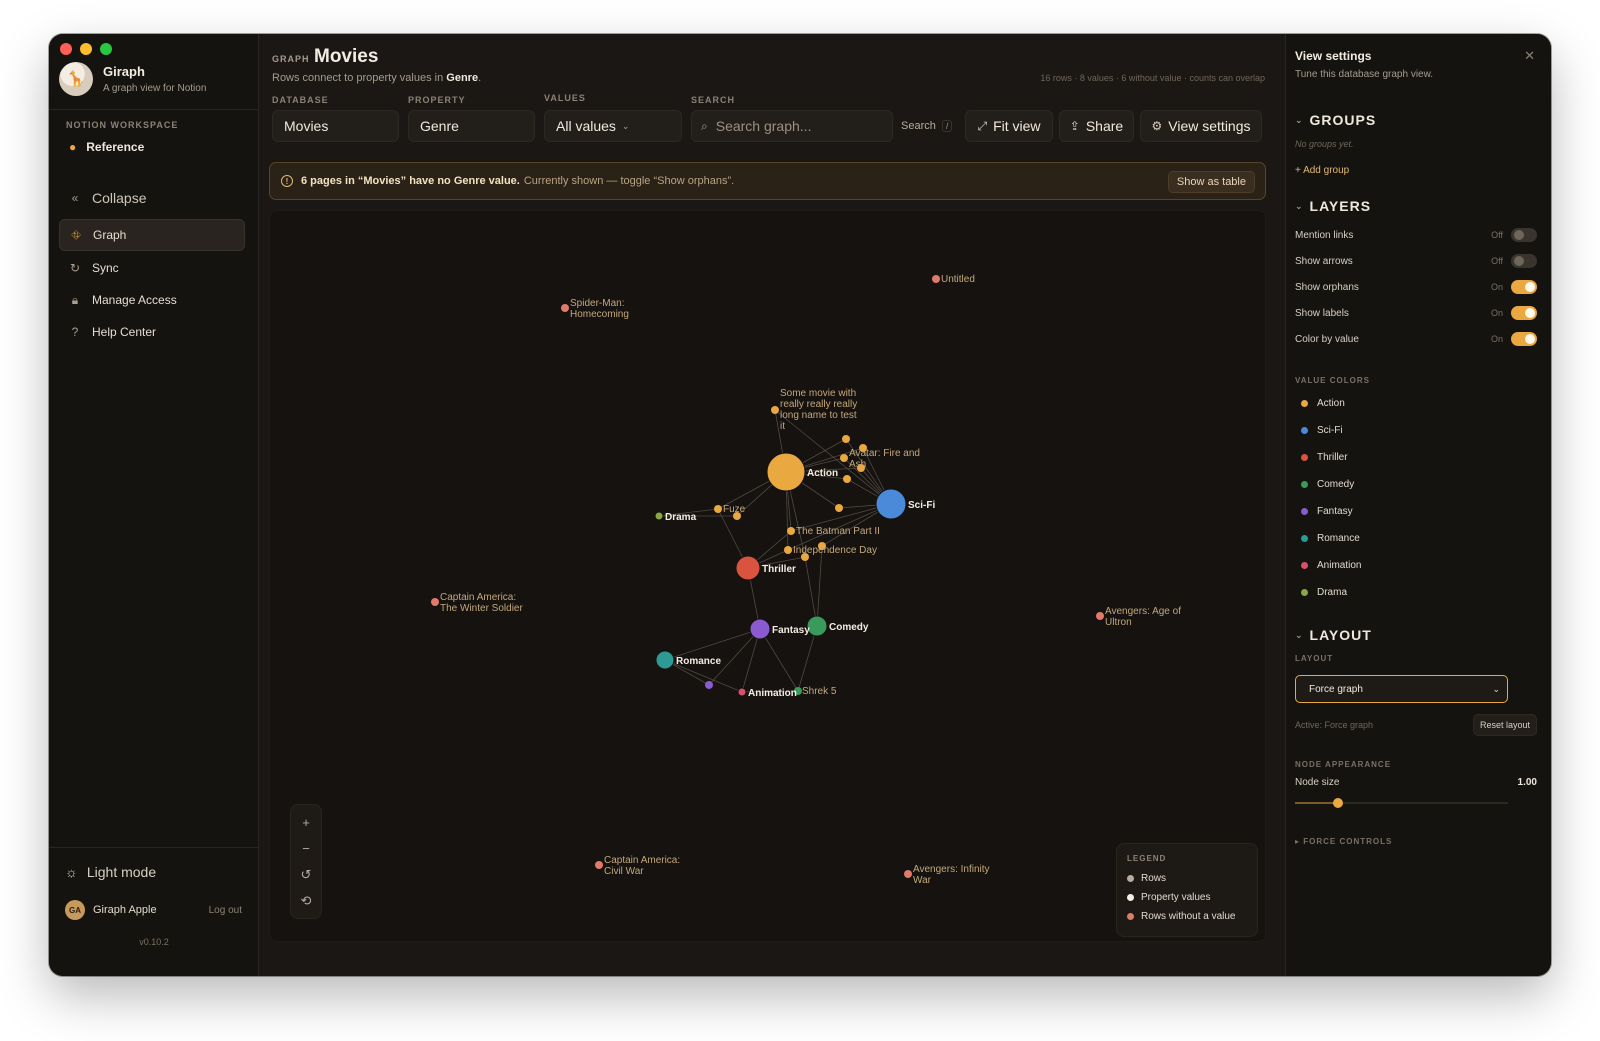  Describe the element at coordinates (1336, 689) in the screenshot. I see `layout-value: Force graph` at that location.